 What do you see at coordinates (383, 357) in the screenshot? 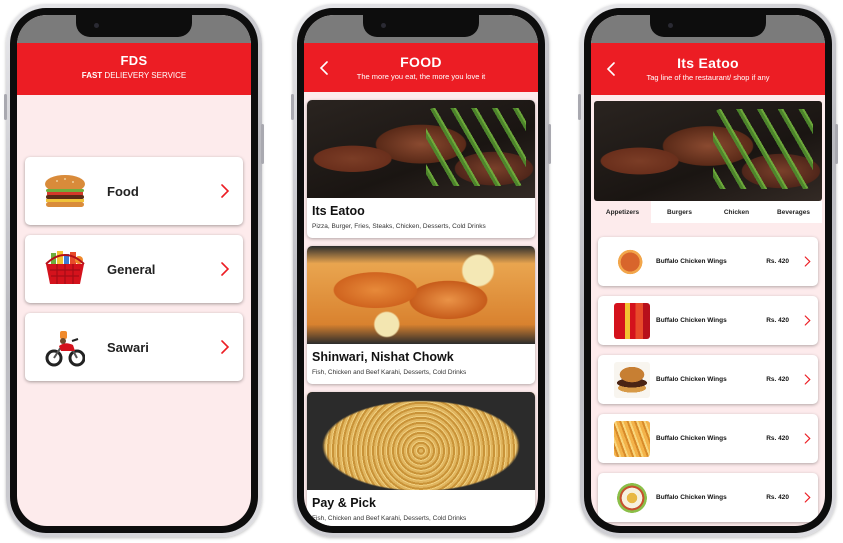
I see `restaurant-name: Shinwari, Nishat Chowk` at bounding box center [383, 357].